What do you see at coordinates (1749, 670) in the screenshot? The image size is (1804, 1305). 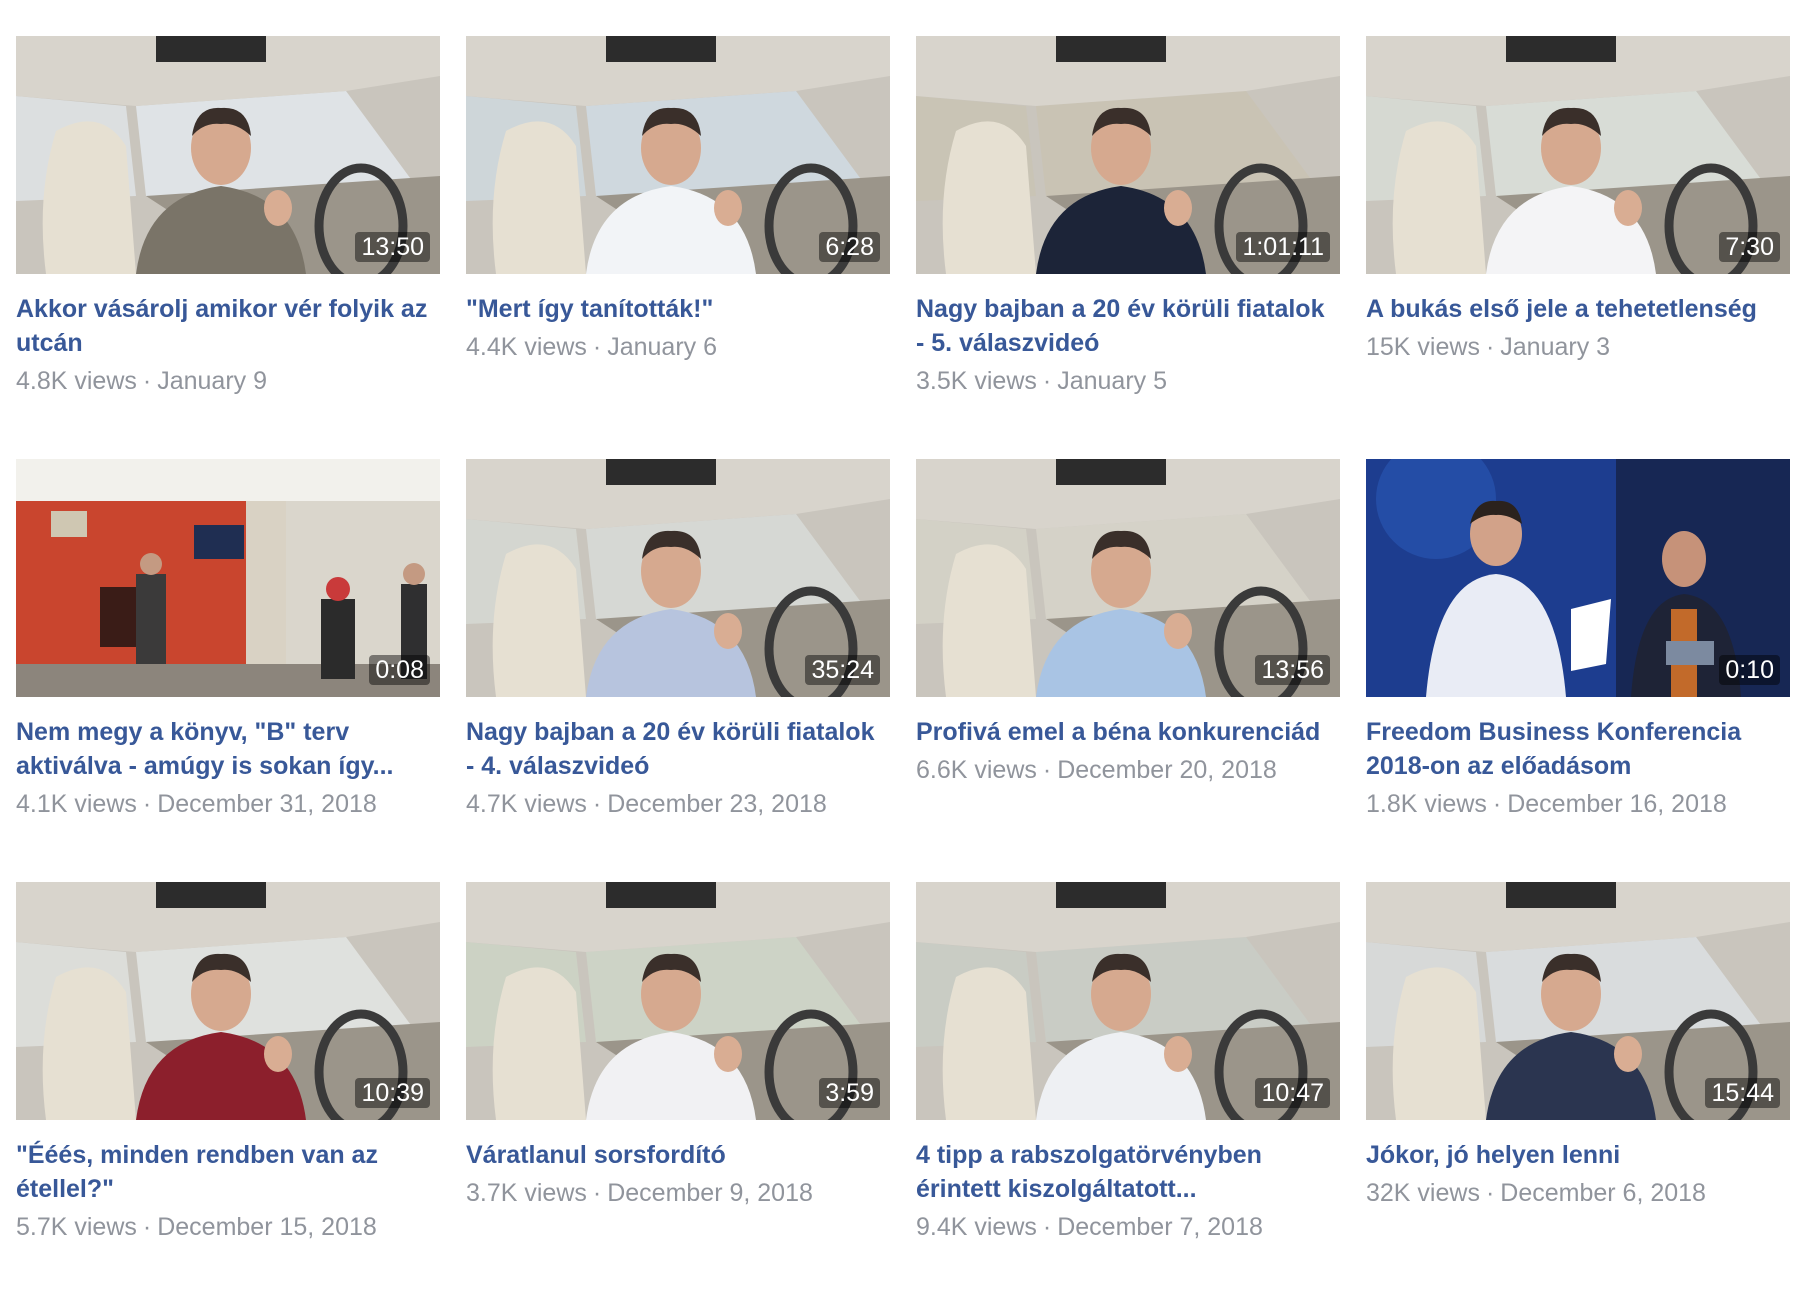 I see `video-duration: 0:10` at bounding box center [1749, 670].